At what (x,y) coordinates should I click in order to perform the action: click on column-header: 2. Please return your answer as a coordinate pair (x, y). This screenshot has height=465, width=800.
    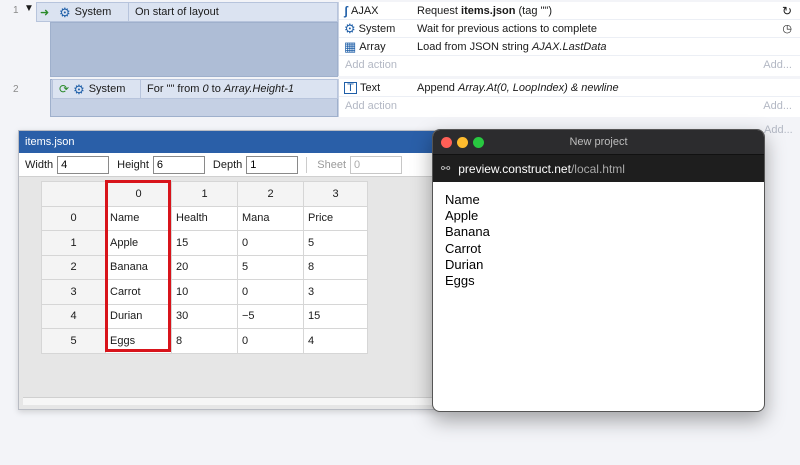
    Looking at the image, I should click on (270, 194).